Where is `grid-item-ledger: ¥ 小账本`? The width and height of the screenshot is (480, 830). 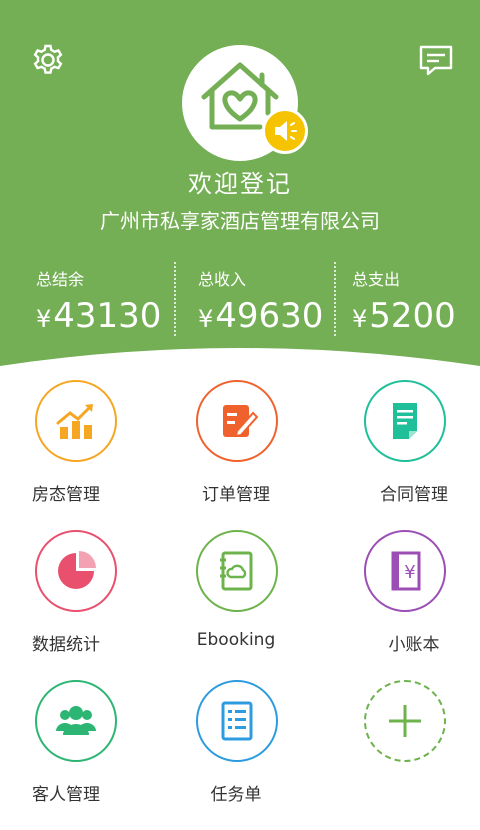 grid-item-ledger: ¥ 小账本 is located at coordinates (400, 605).